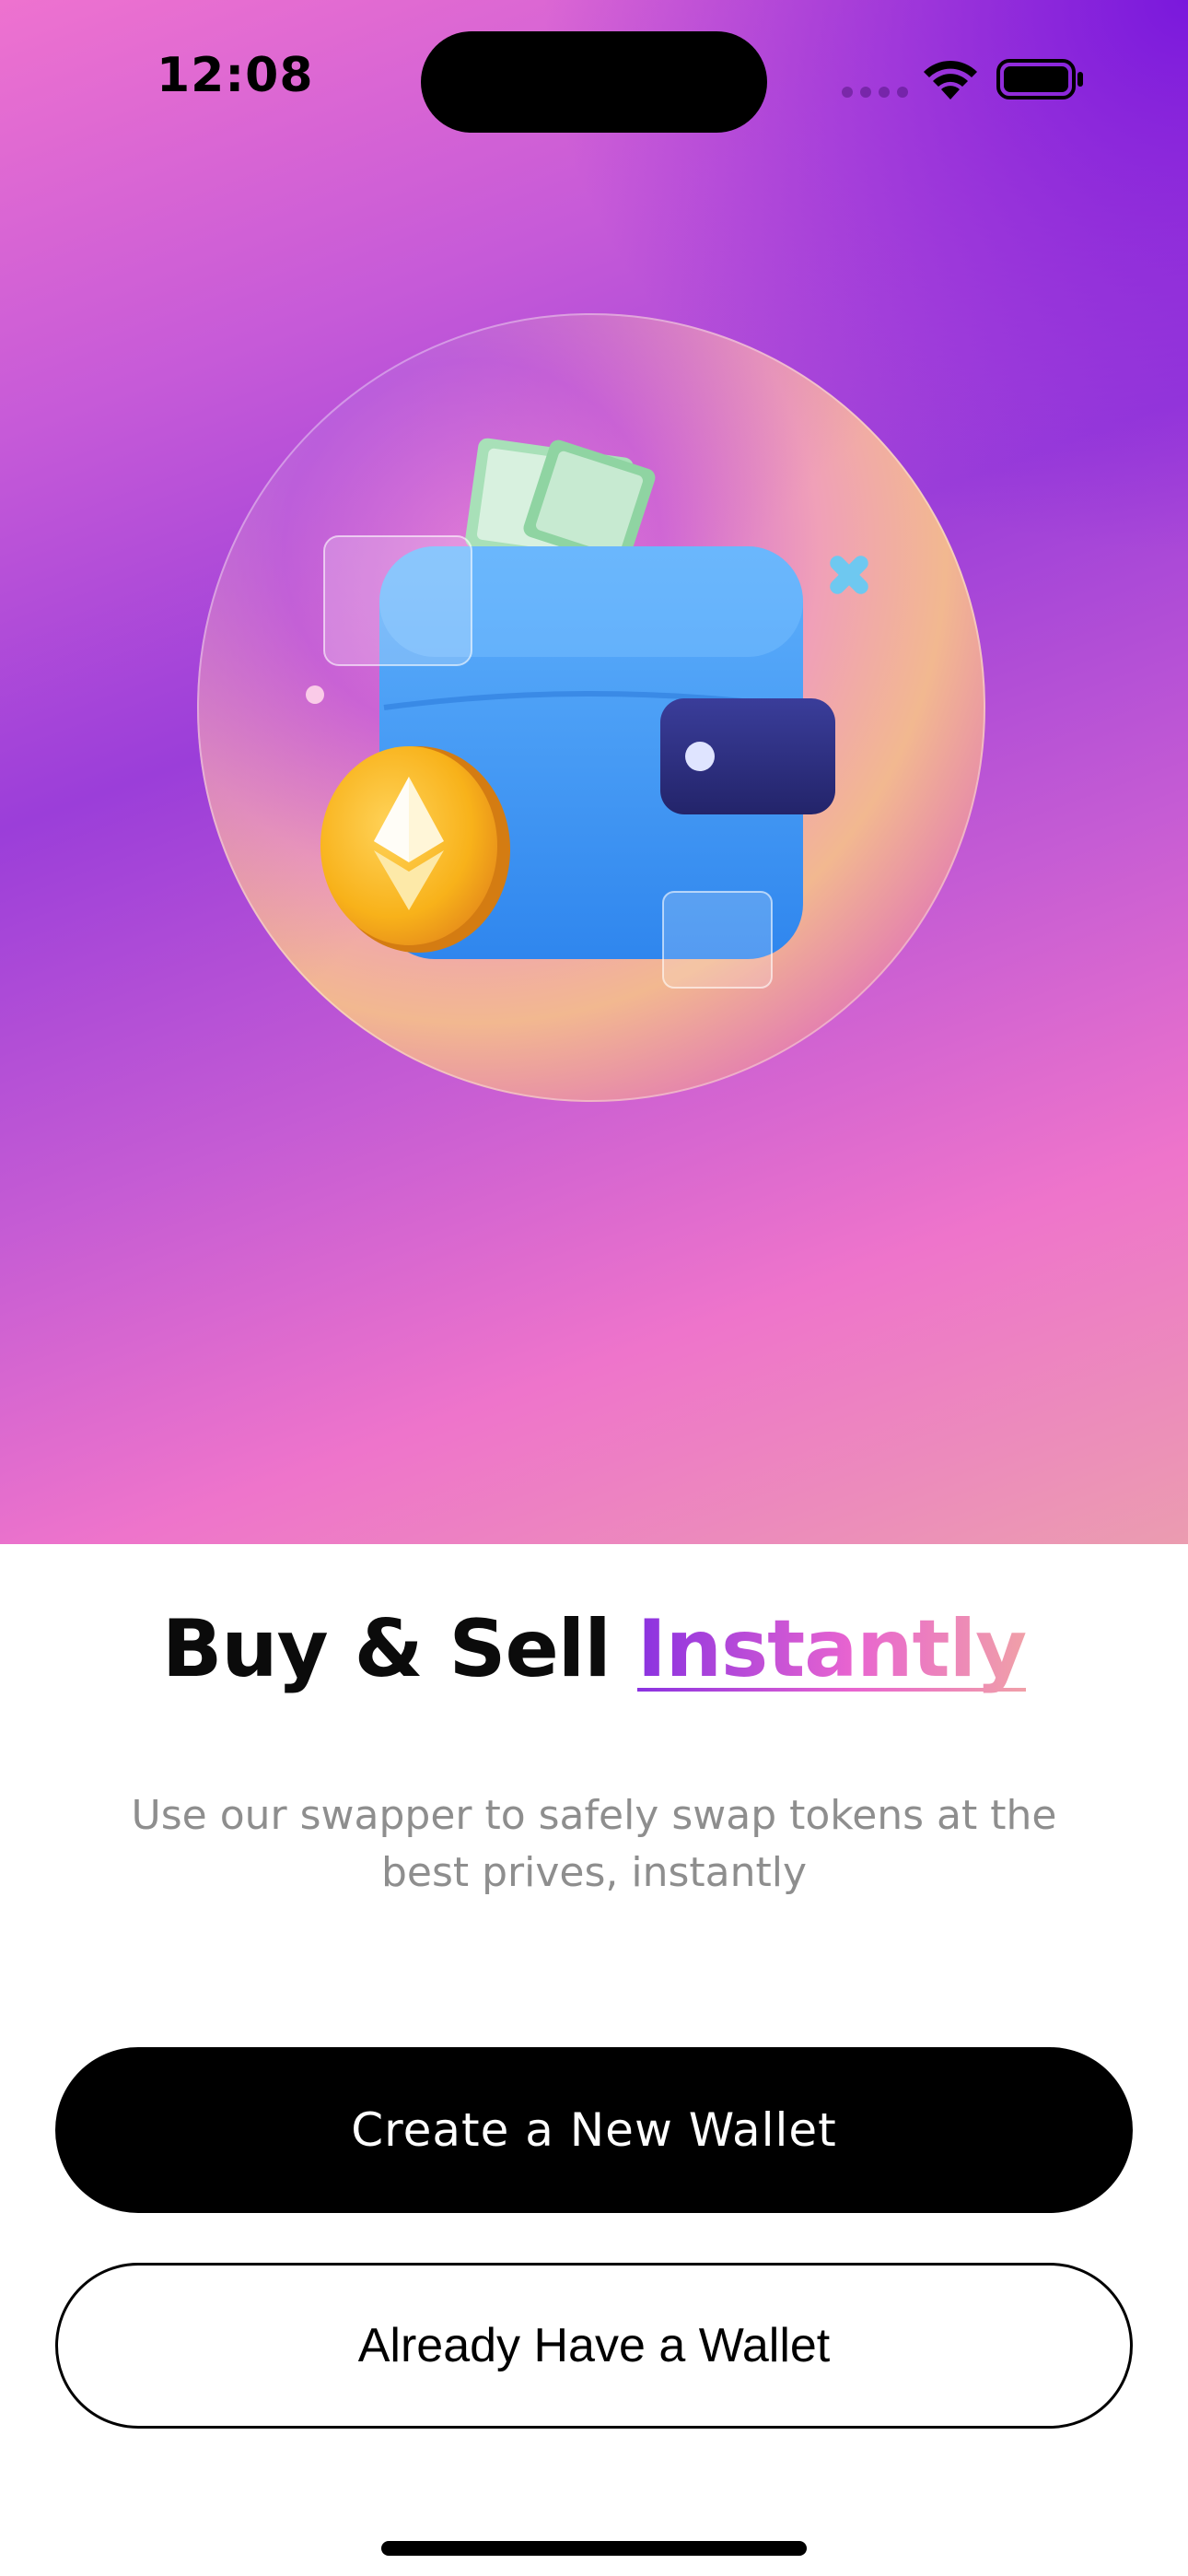 The width and height of the screenshot is (1188, 2576). I want to click on page-title: Buy & Sell Instantly, so click(594, 1649).